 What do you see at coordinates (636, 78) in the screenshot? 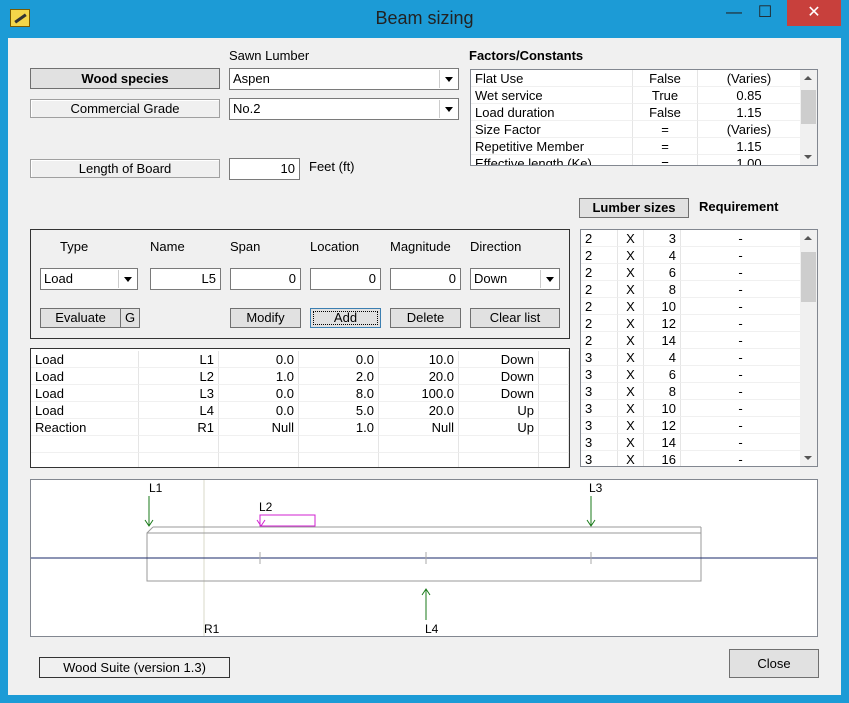
I see `factor-row: Flat Use False (Varies)` at bounding box center [636, 78].